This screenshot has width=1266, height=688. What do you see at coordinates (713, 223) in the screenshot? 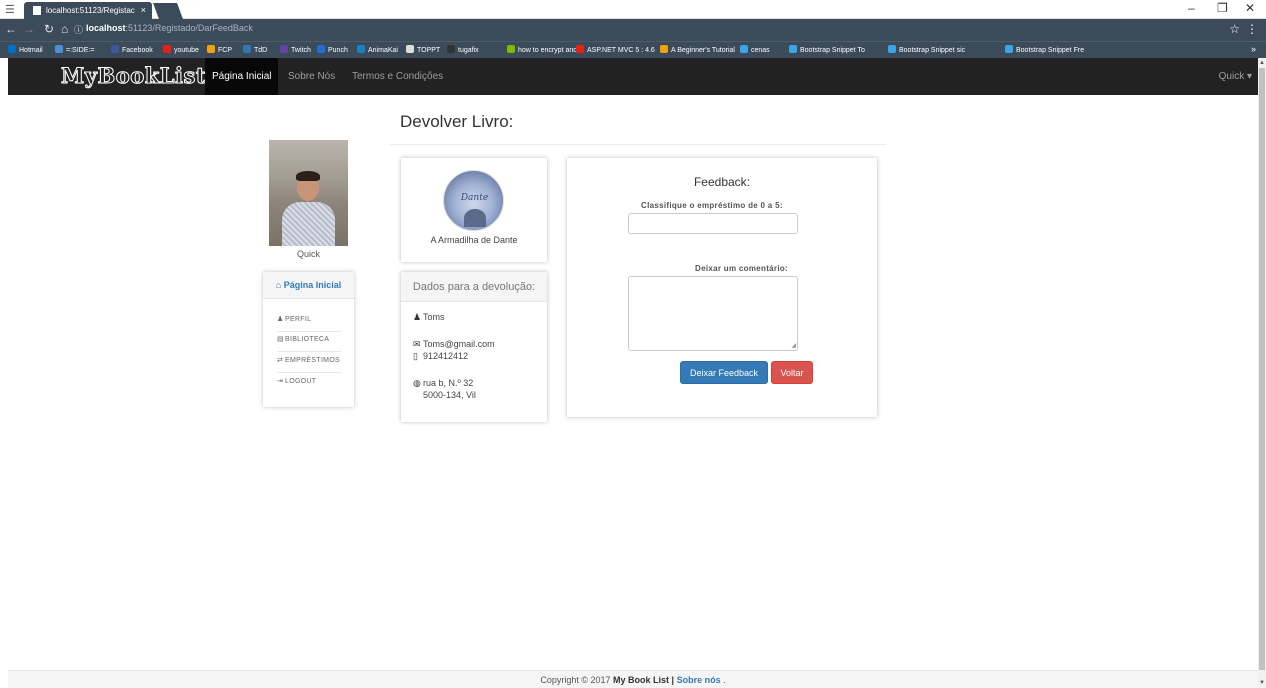
I see `rating-input` at bounding box center [713, 223].